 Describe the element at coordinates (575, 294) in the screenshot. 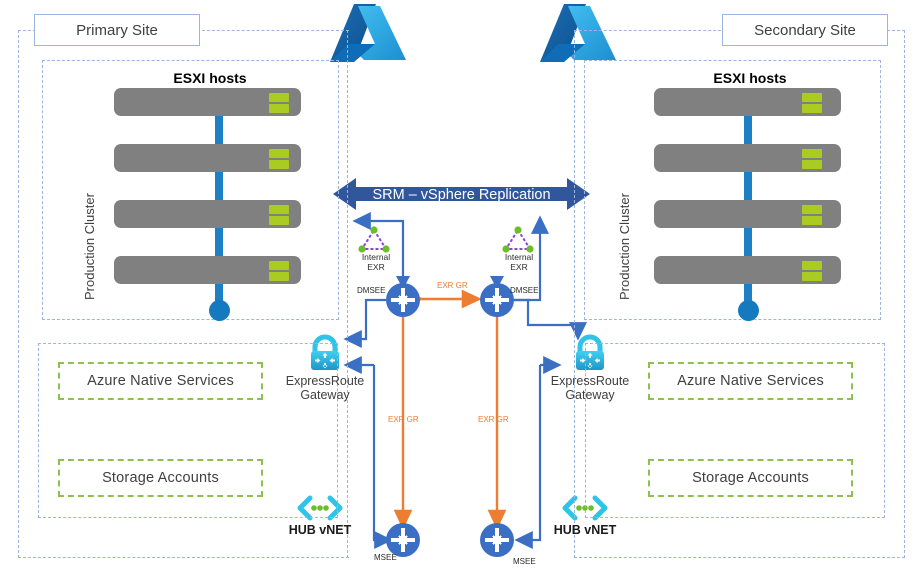

I see `site-container-secondary-left-edge` at that location.